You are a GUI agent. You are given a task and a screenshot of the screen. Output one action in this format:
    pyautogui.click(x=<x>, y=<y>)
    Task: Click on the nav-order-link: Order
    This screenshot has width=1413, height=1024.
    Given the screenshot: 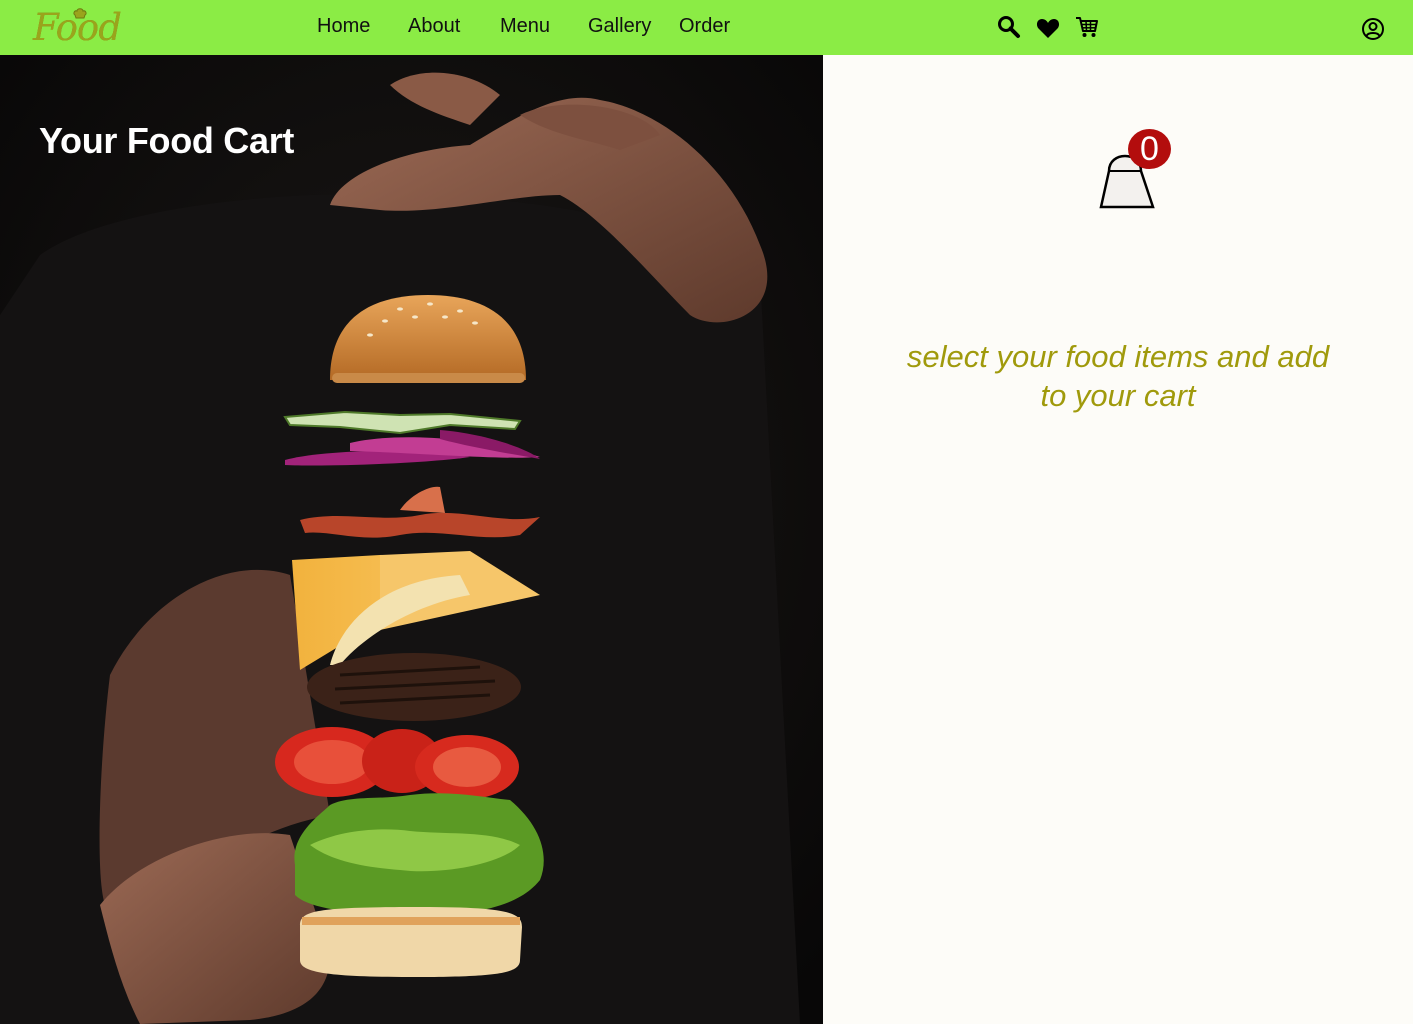 What is the action you would take?
    pyautogui.click(x=704, y=26)
    